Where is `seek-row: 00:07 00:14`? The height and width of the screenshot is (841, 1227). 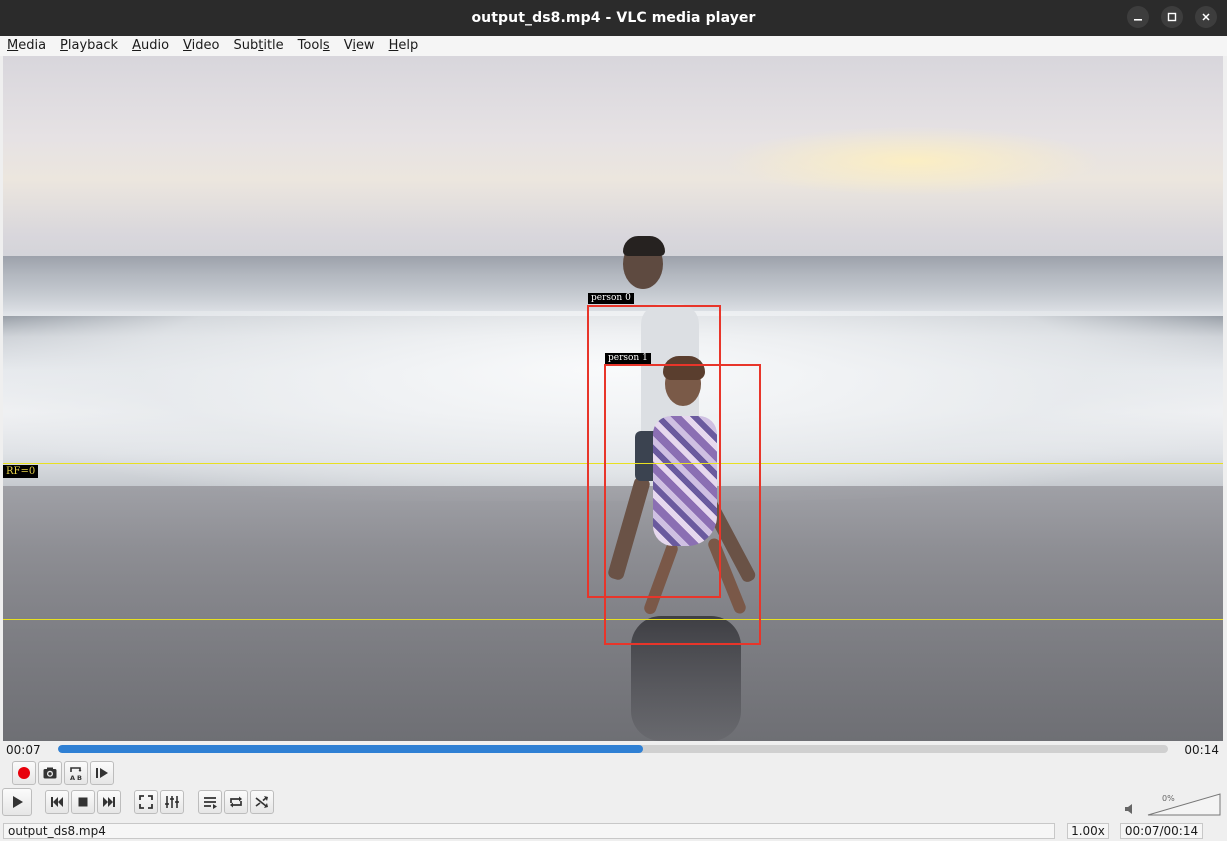
seek-row: 00:07 00:14 is located at coordinates (613, 750).